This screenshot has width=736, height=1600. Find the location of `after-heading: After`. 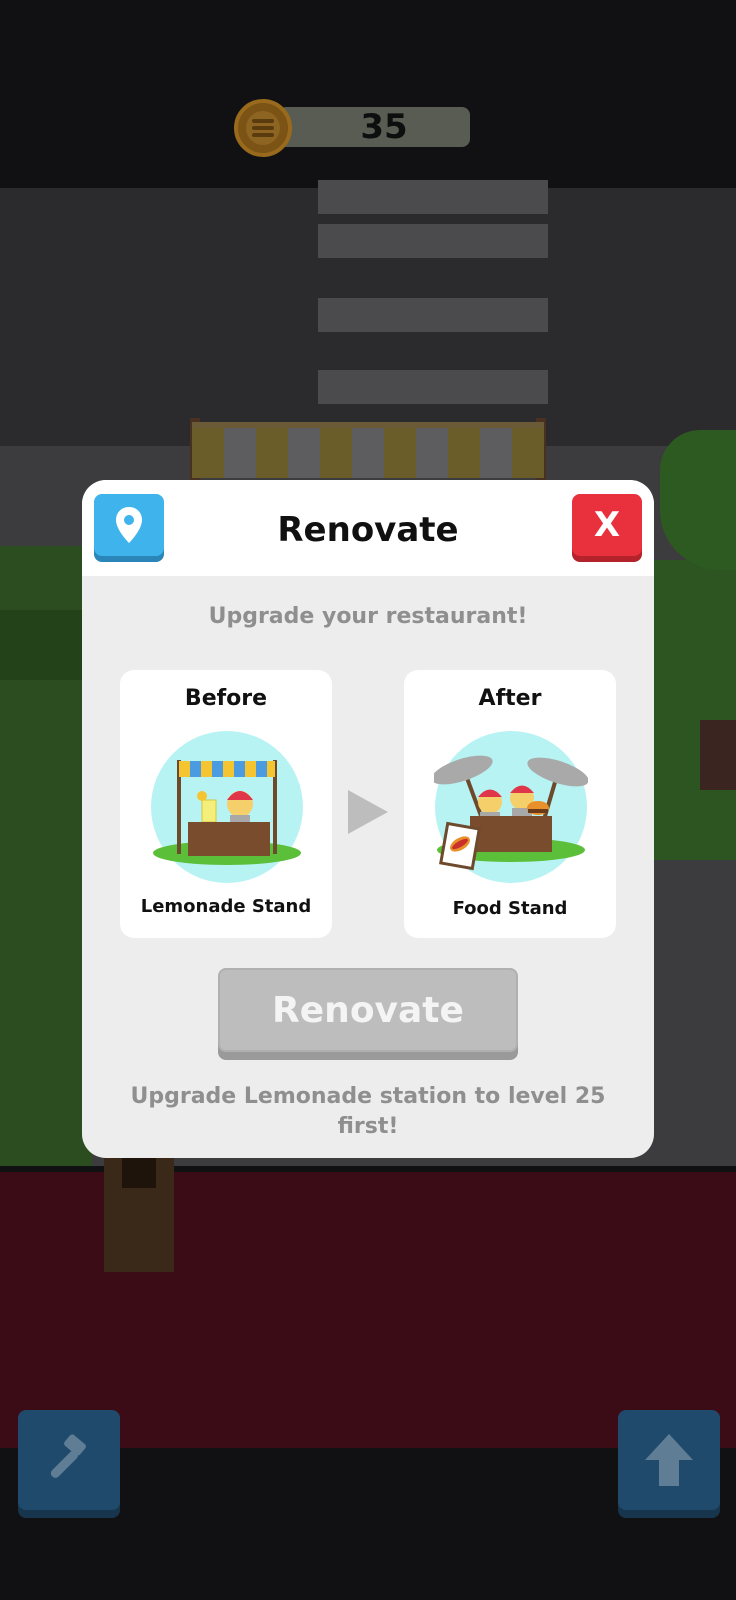

after-heading: After is located at coordinates (510, 698).